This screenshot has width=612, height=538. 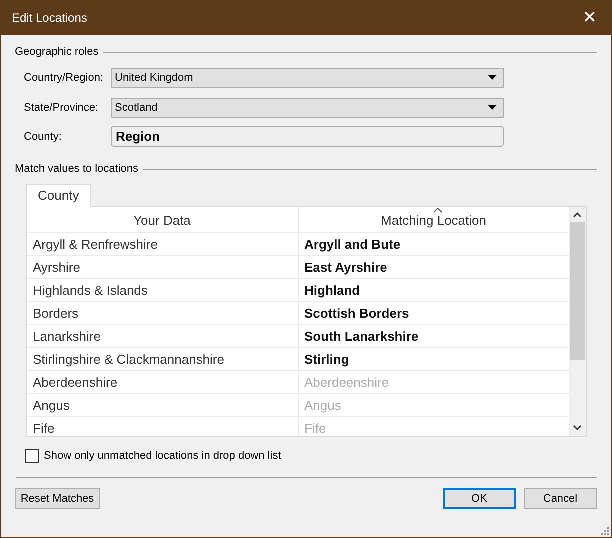 What do you see at coordinates (162, 382) in the screenshot?
I see `table-cell: Aberdeenshire` at bounding box center [162, 382].